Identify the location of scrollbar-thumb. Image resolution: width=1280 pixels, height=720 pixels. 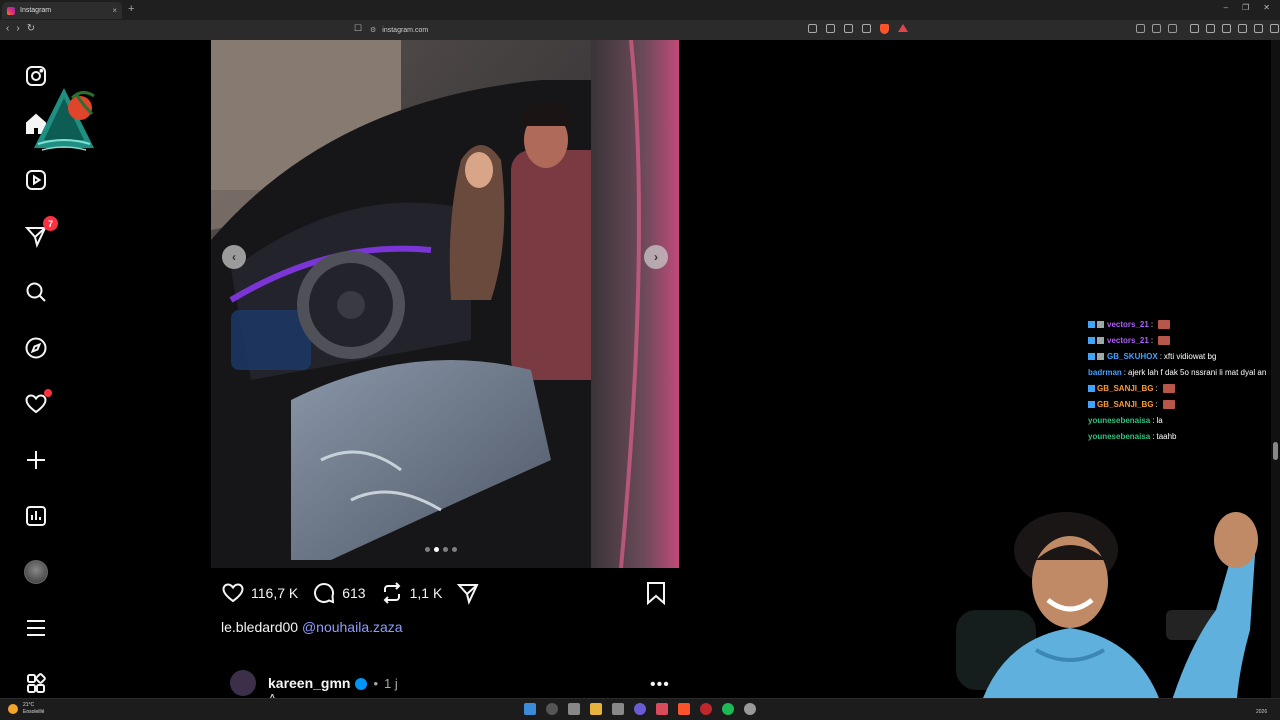
(1275, 451).